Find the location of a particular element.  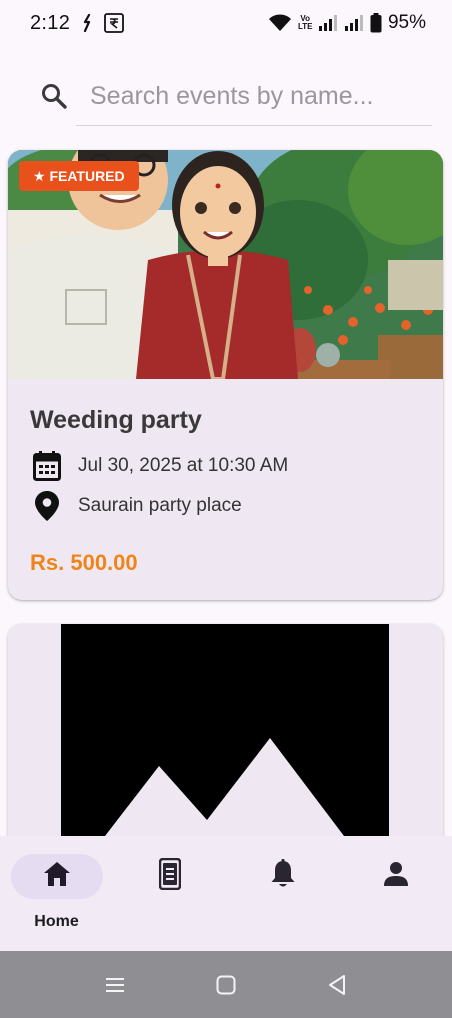

event-date: Jul 30, 2025 at 10:30 AM is located at coordinates (183, 465).